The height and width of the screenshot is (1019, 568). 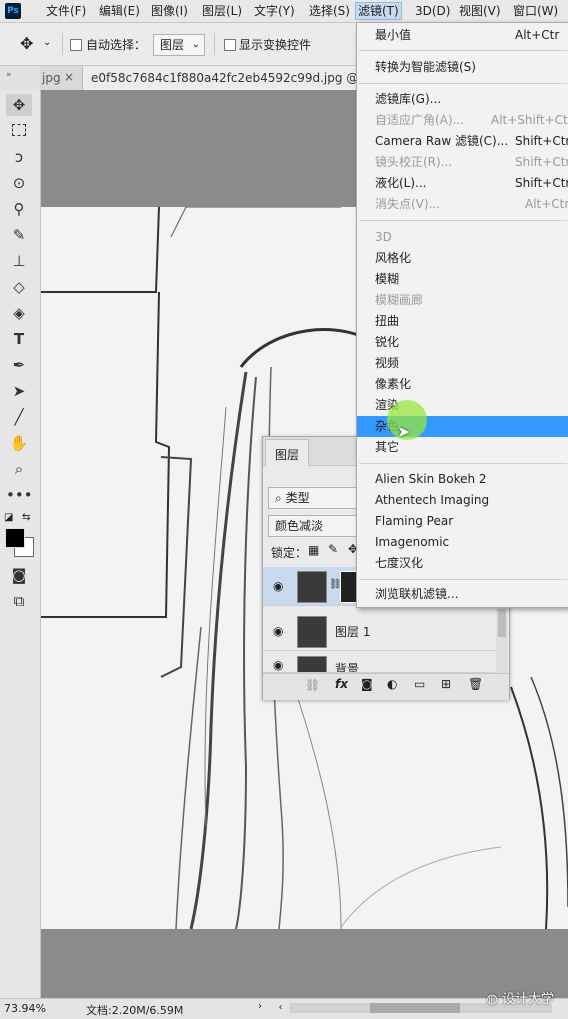 I want to click on auto-select-checkbox, so click(x=76, y=45).